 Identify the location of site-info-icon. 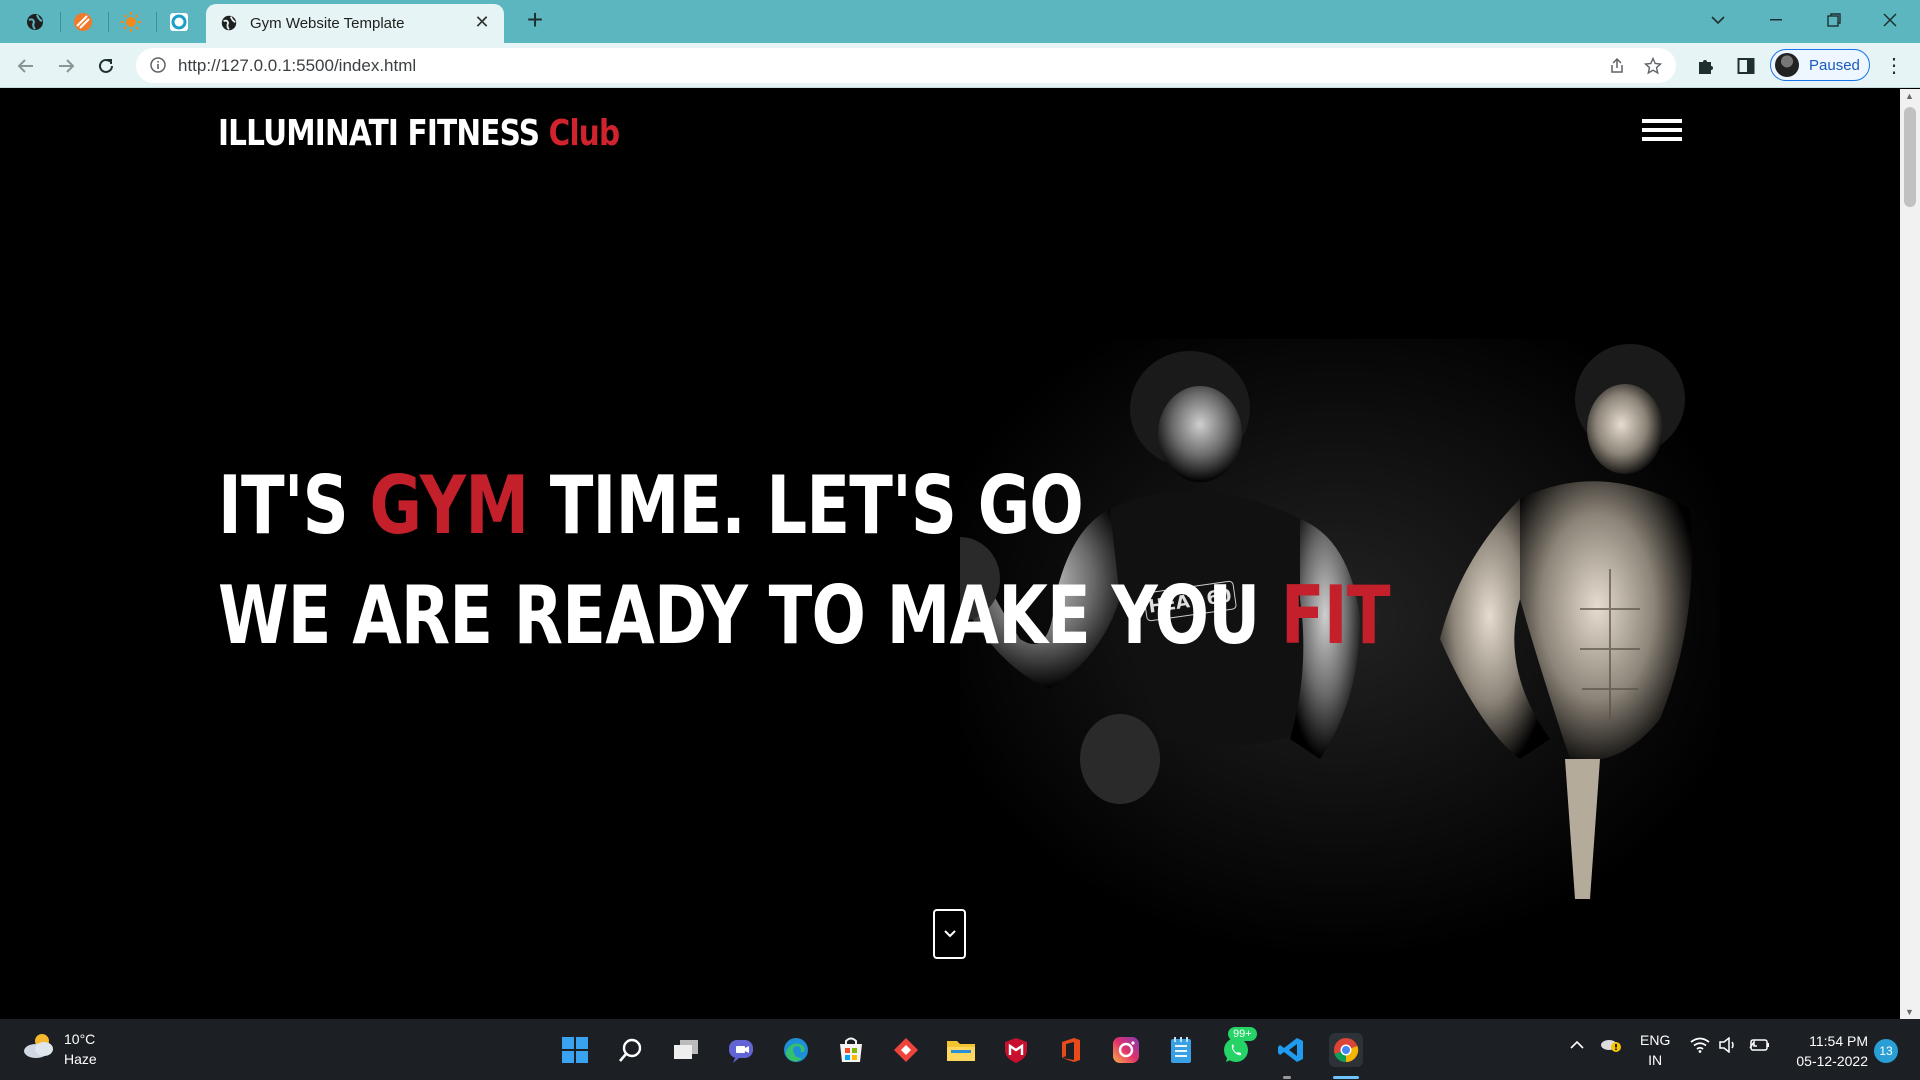
(158, 65).